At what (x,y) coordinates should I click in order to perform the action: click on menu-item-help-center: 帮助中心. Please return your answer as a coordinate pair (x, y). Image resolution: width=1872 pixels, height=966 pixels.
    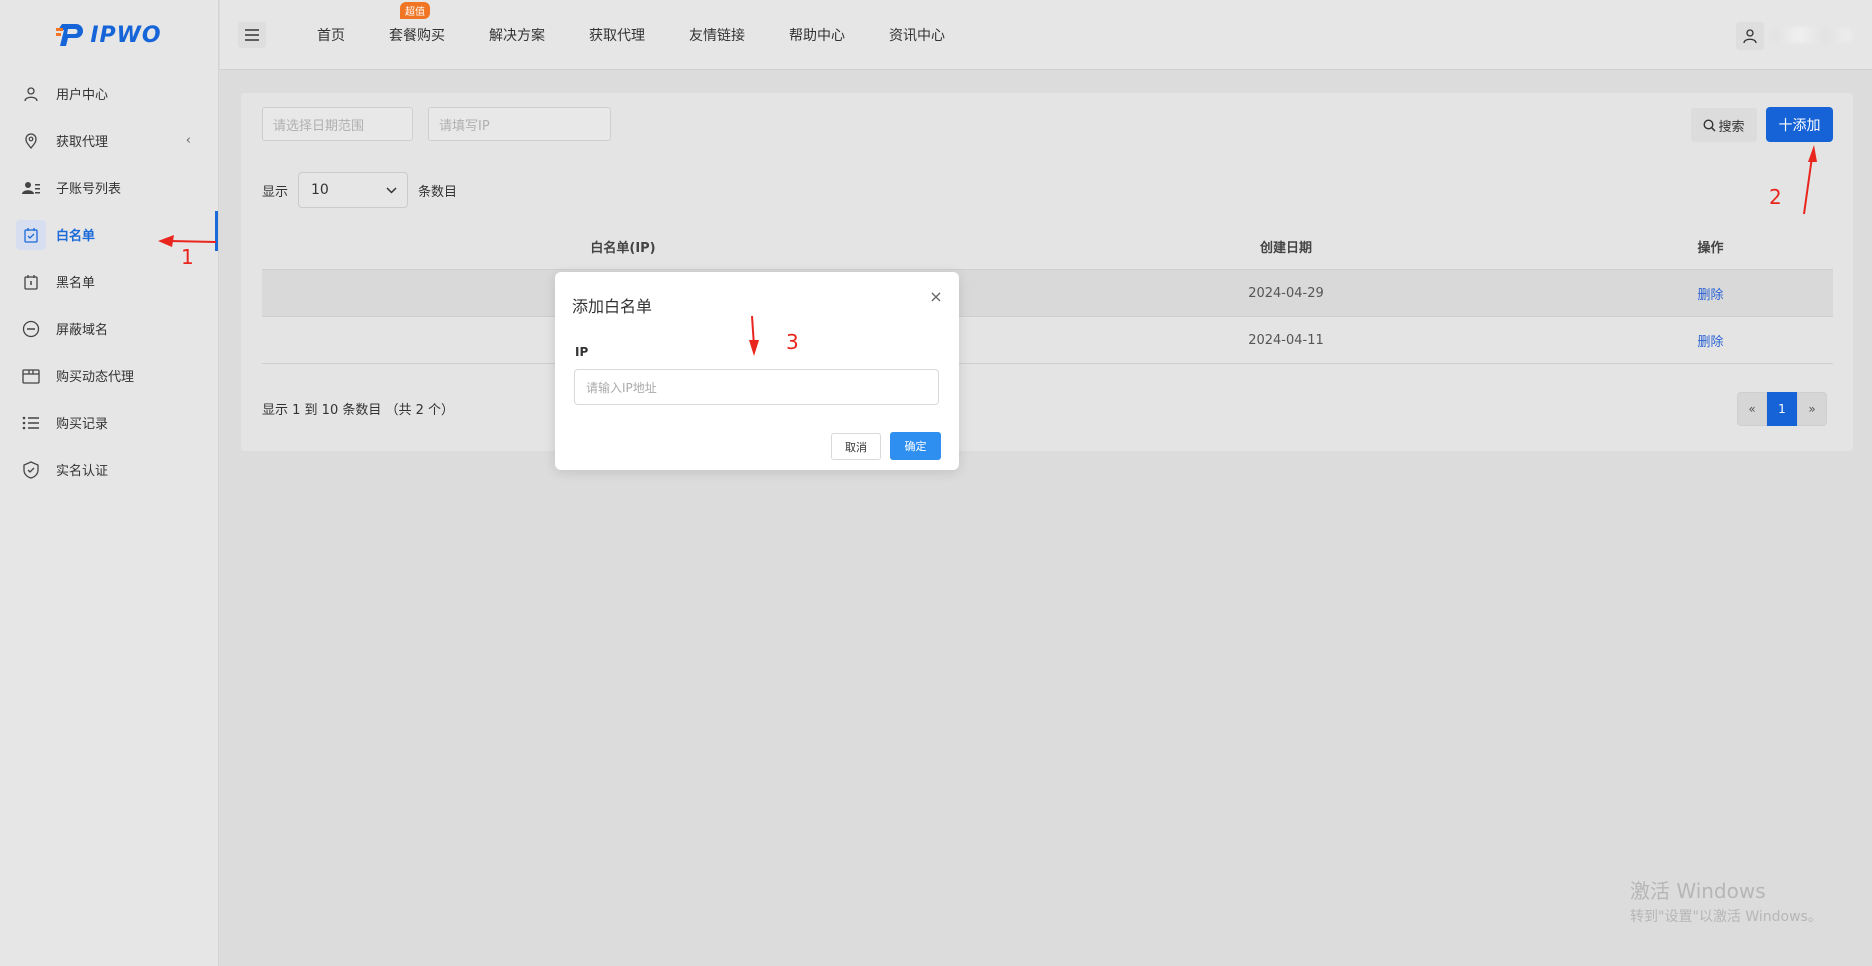
    Looking at the image, I should click on (817, 35).